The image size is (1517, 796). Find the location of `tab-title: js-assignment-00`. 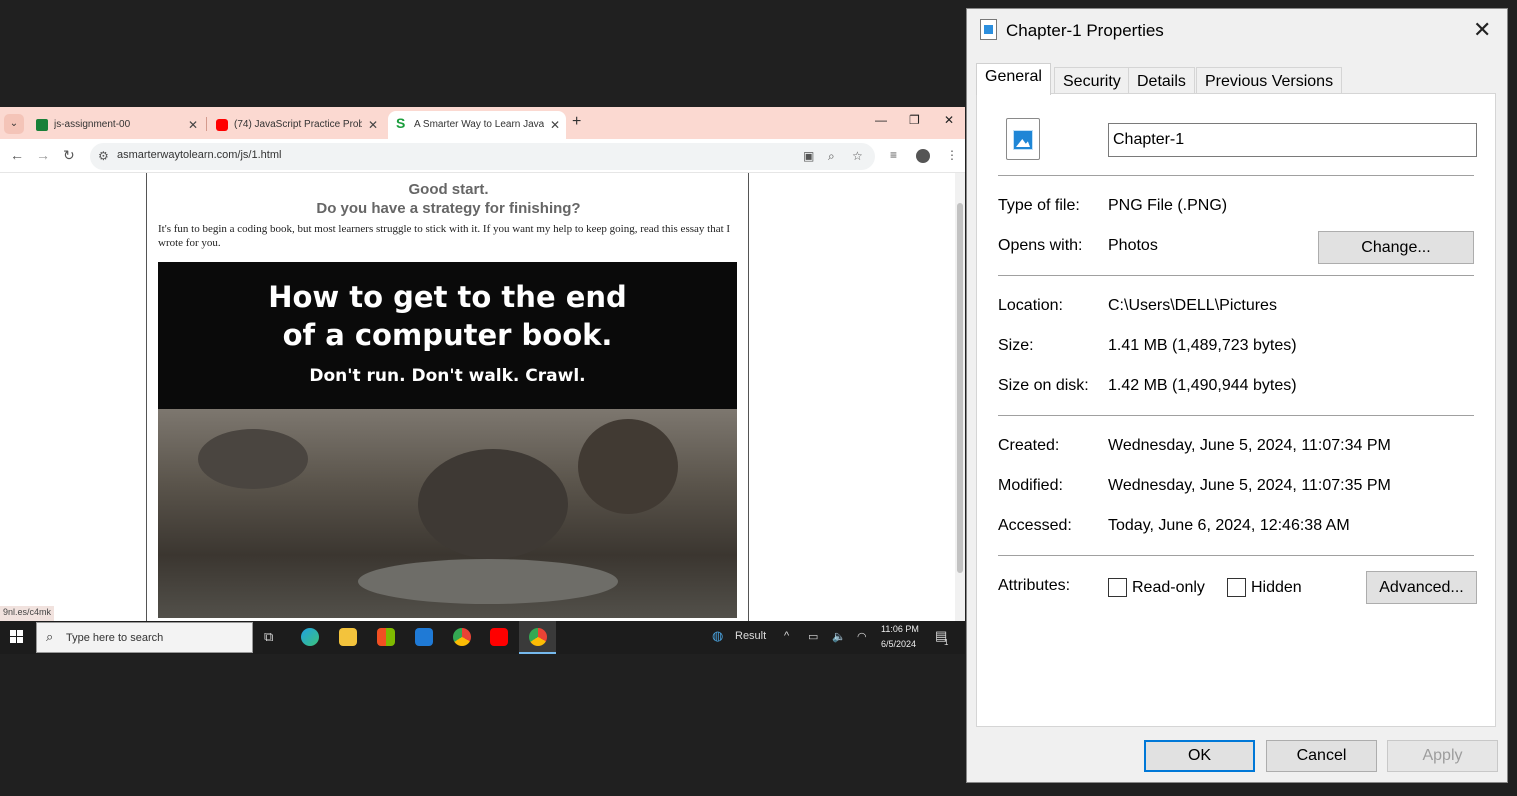

tab-title: js-assignment-00 is located at coordinates (92, 124).